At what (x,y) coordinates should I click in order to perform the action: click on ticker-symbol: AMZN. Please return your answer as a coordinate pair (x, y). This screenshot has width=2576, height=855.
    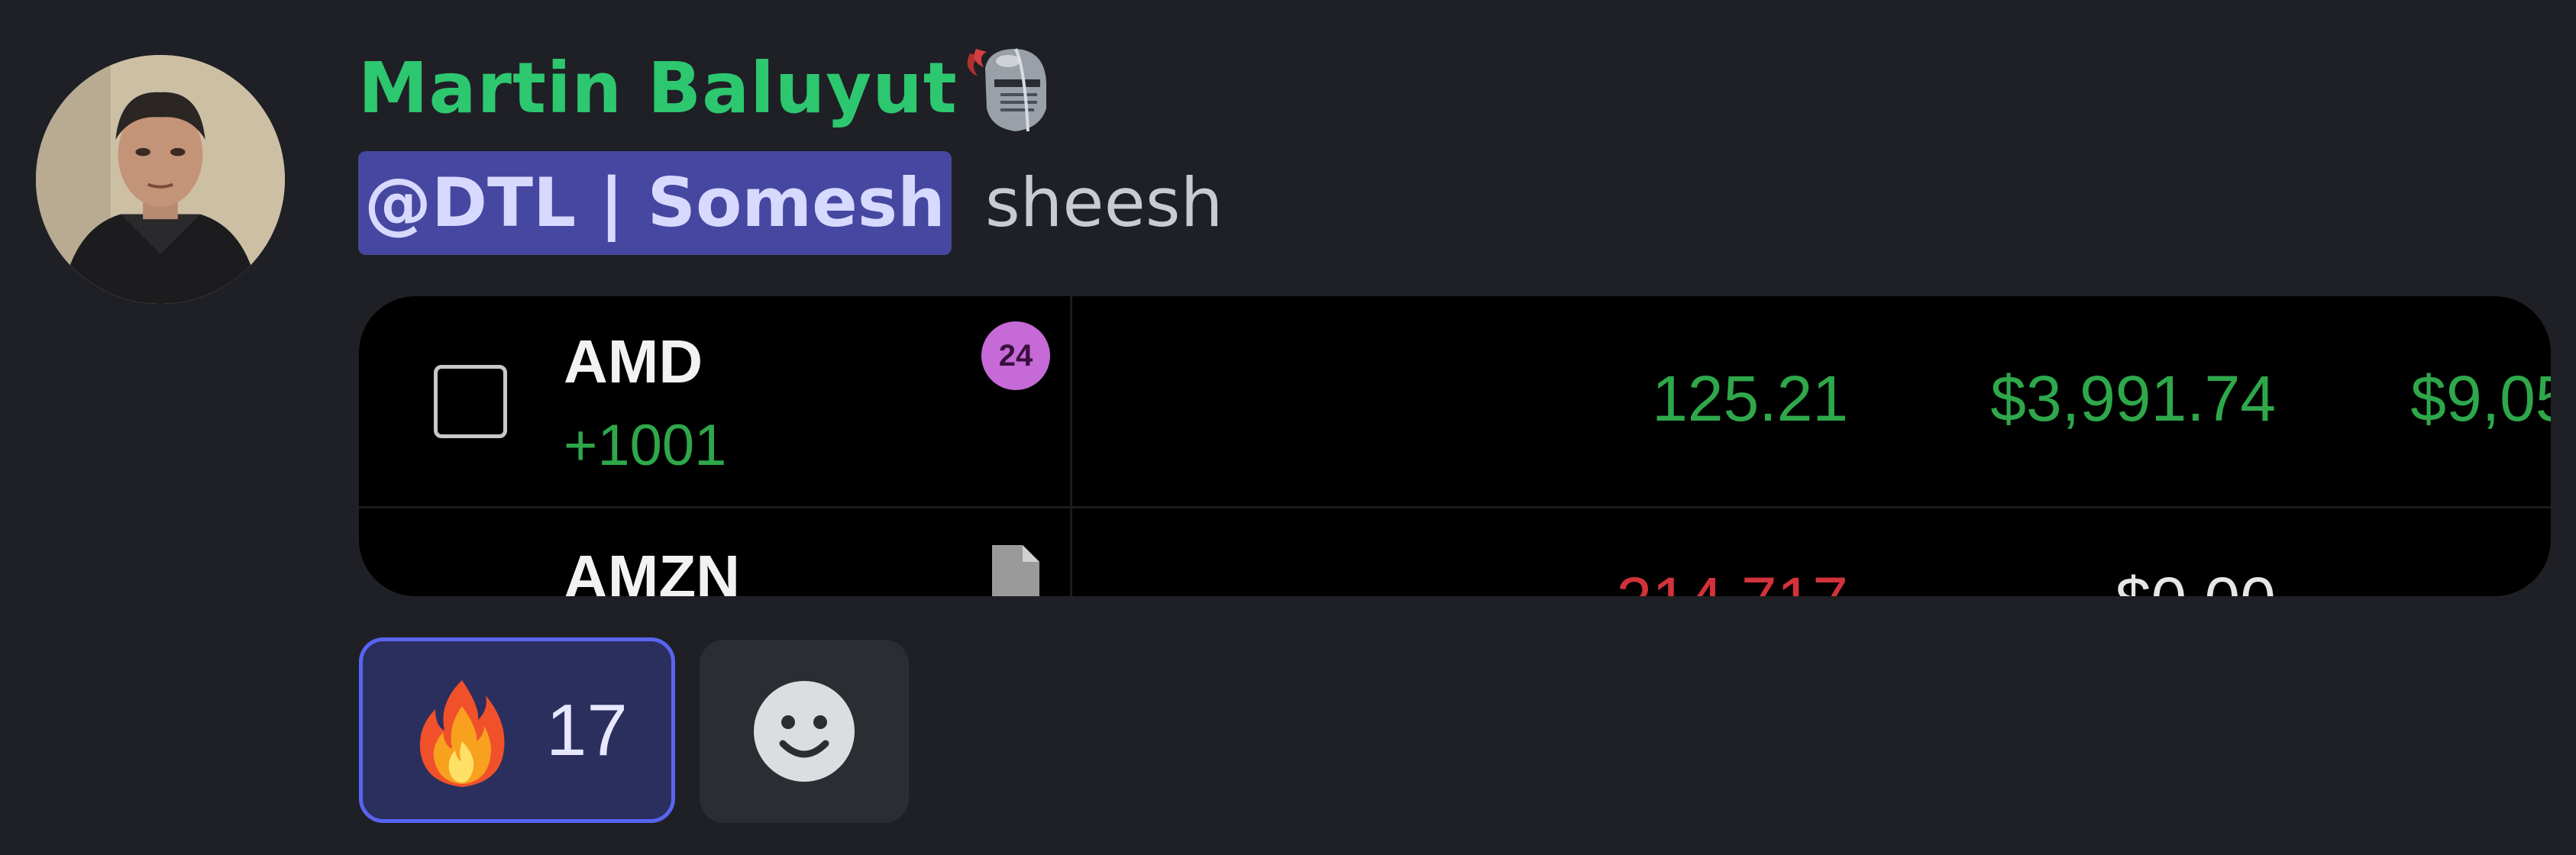
    Looking at the image, I should click on (652, 569).